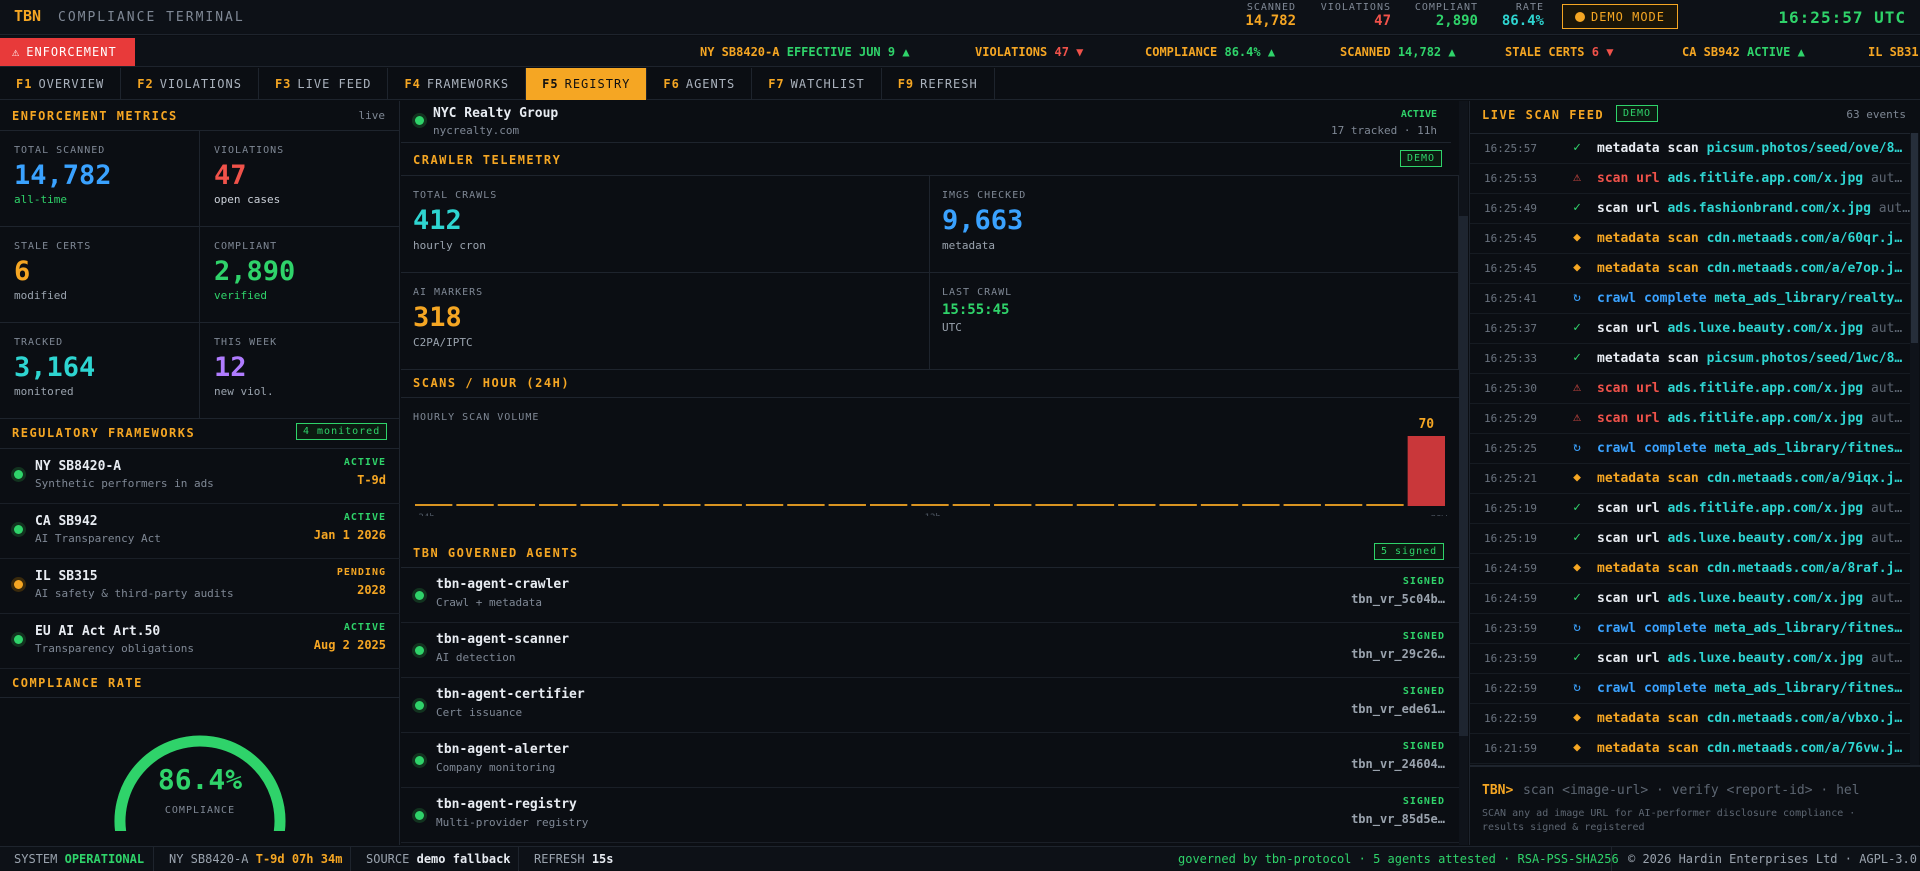  What do you see at coordinates (1914, 498) in the screenshot?
I see `feed-scrollbar` at bounding box center [1914, 498].